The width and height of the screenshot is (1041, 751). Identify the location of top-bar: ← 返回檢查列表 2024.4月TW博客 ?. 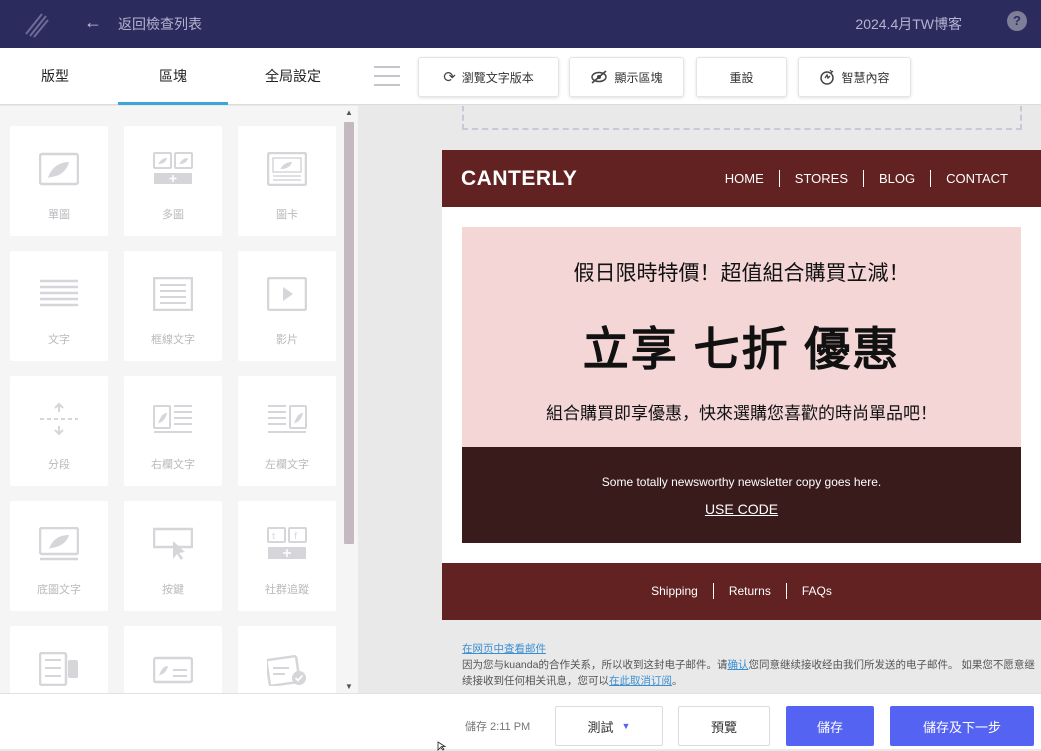
(520, 24).